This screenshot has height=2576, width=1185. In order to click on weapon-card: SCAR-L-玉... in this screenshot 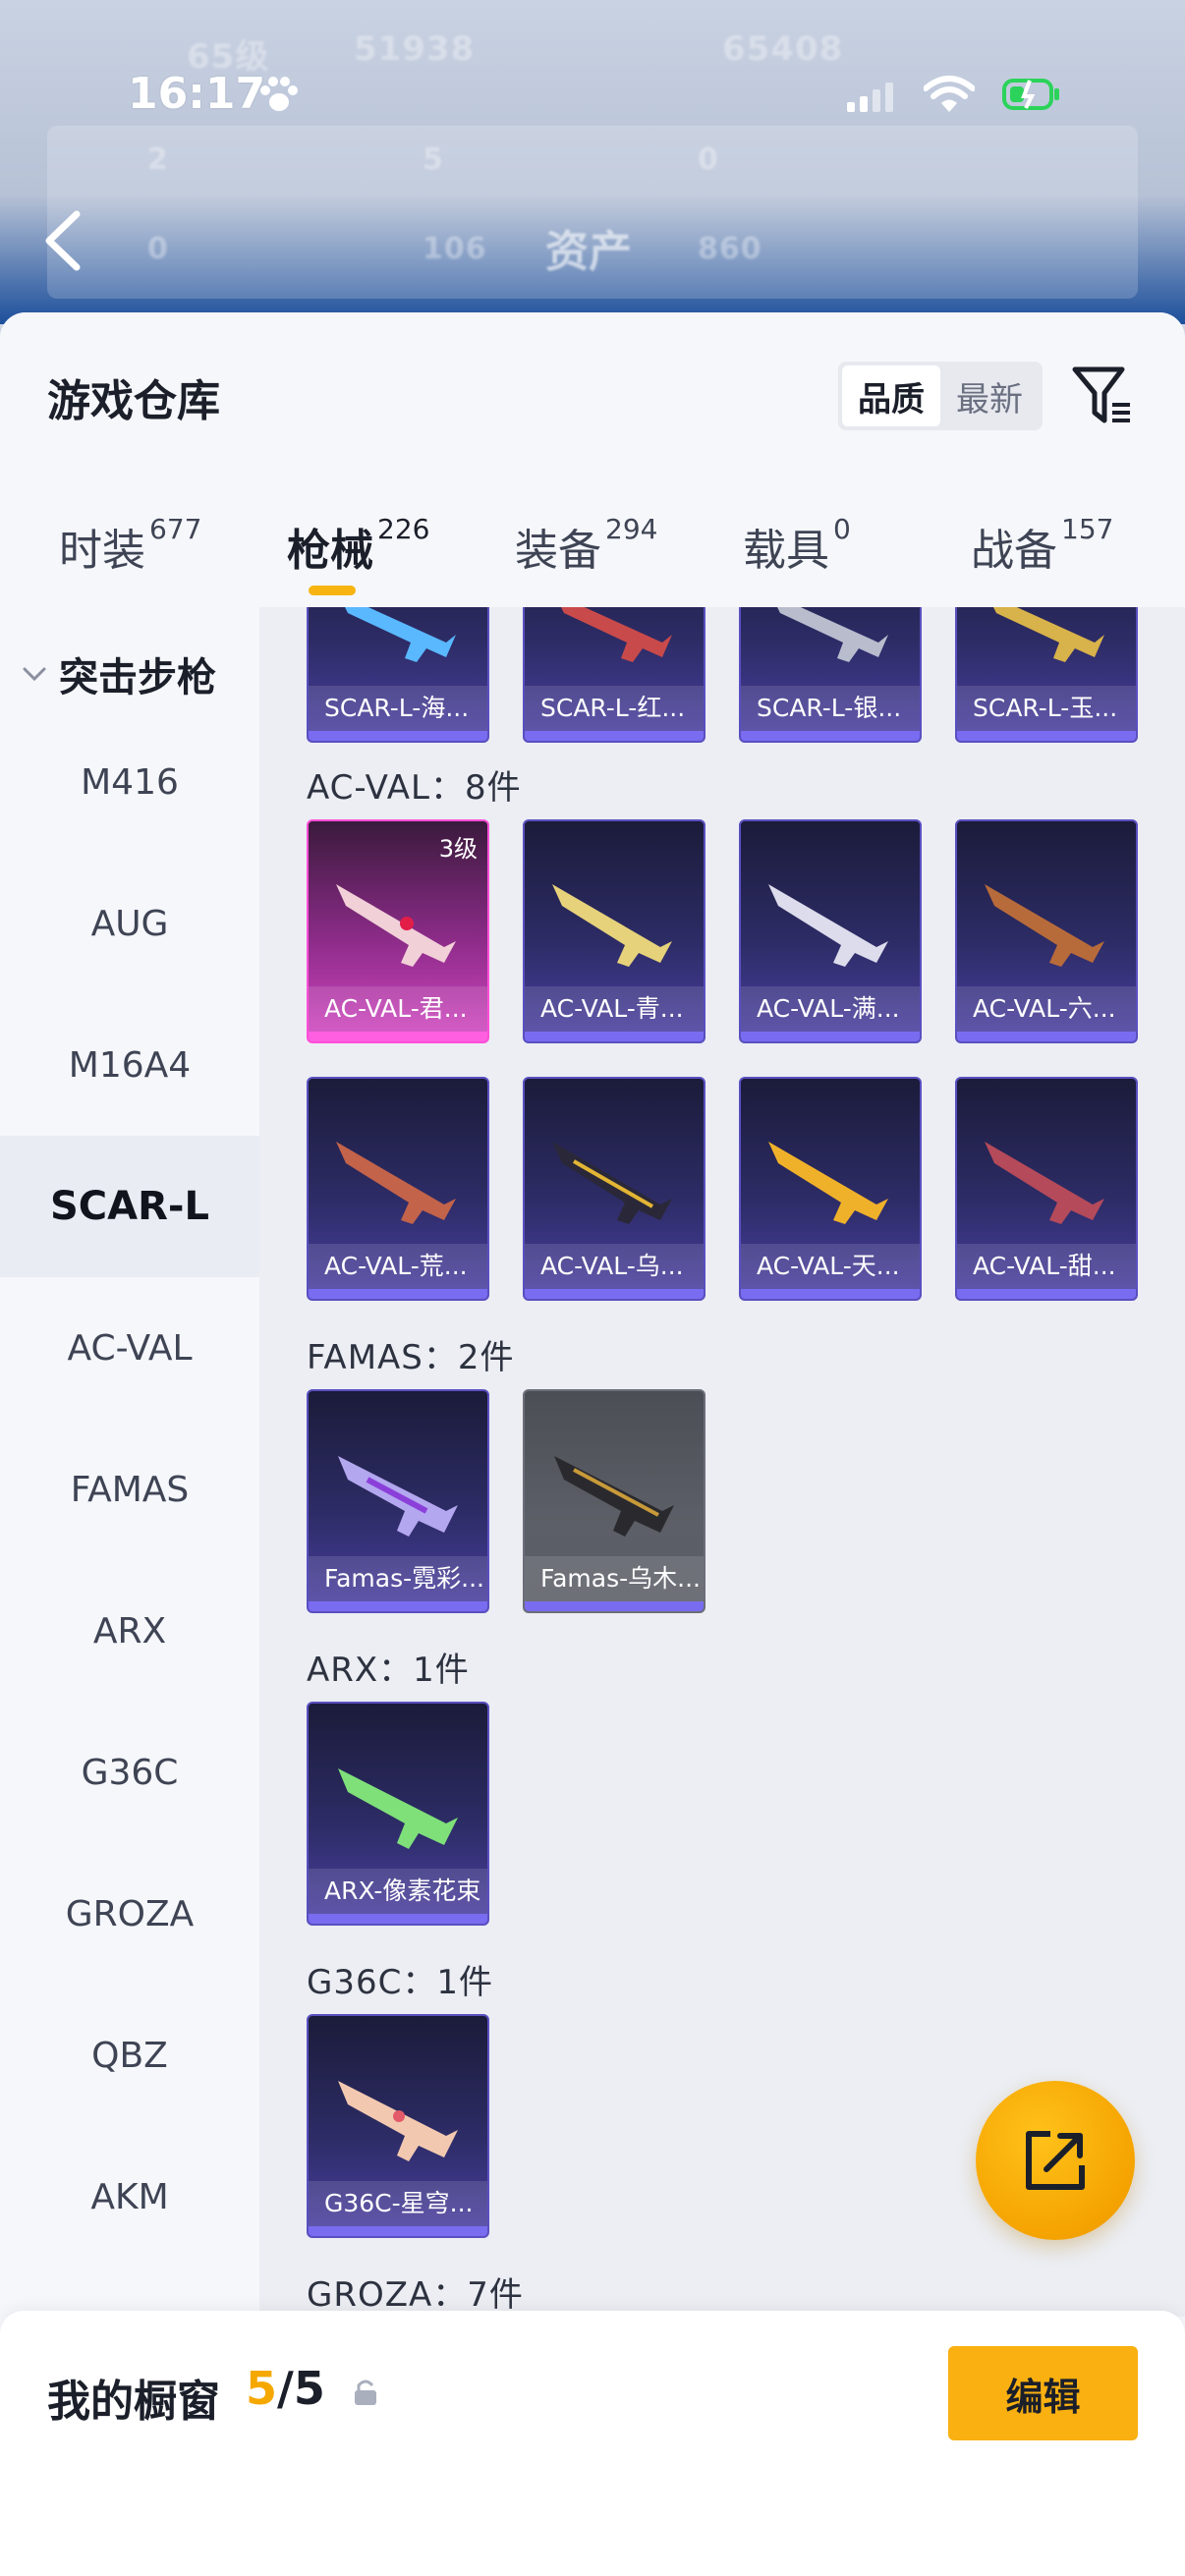, I will do `click(1046, 675)`.